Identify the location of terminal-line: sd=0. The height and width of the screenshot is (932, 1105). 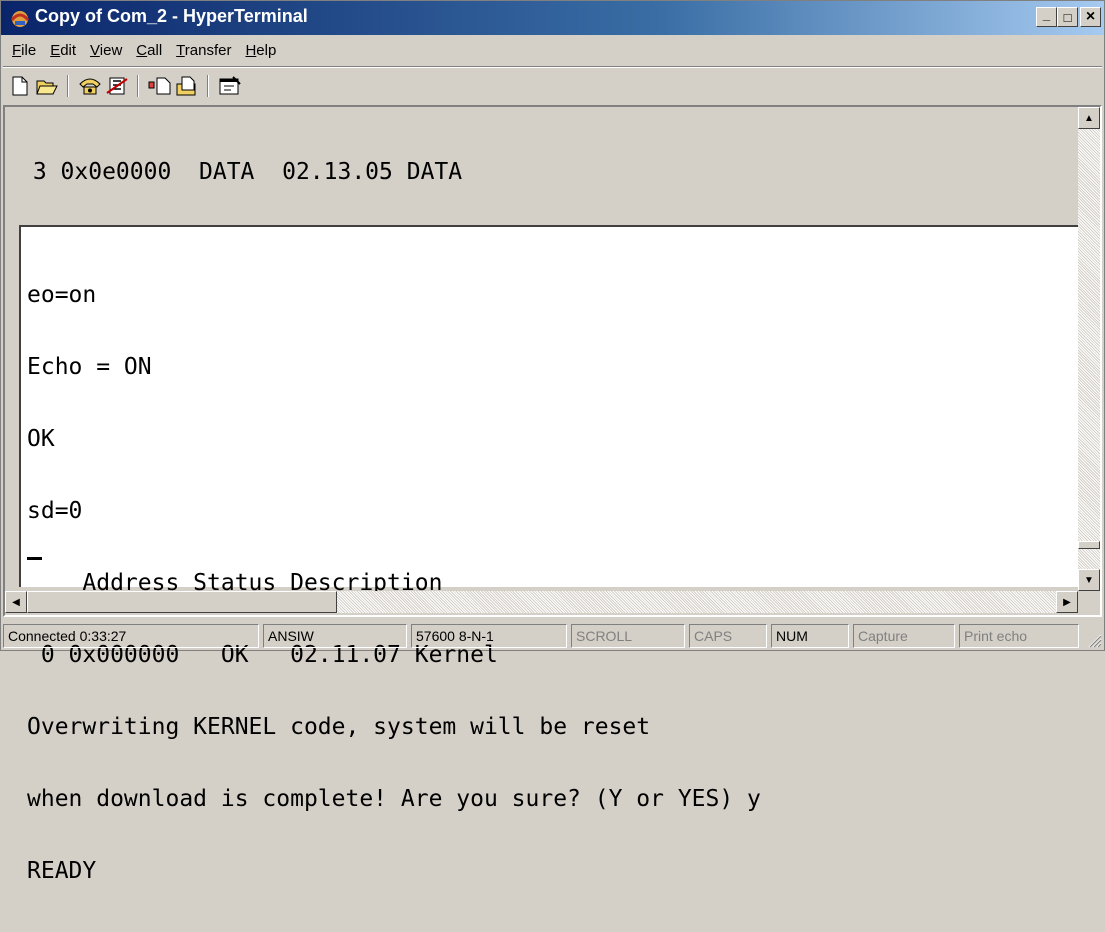
(55, 511).